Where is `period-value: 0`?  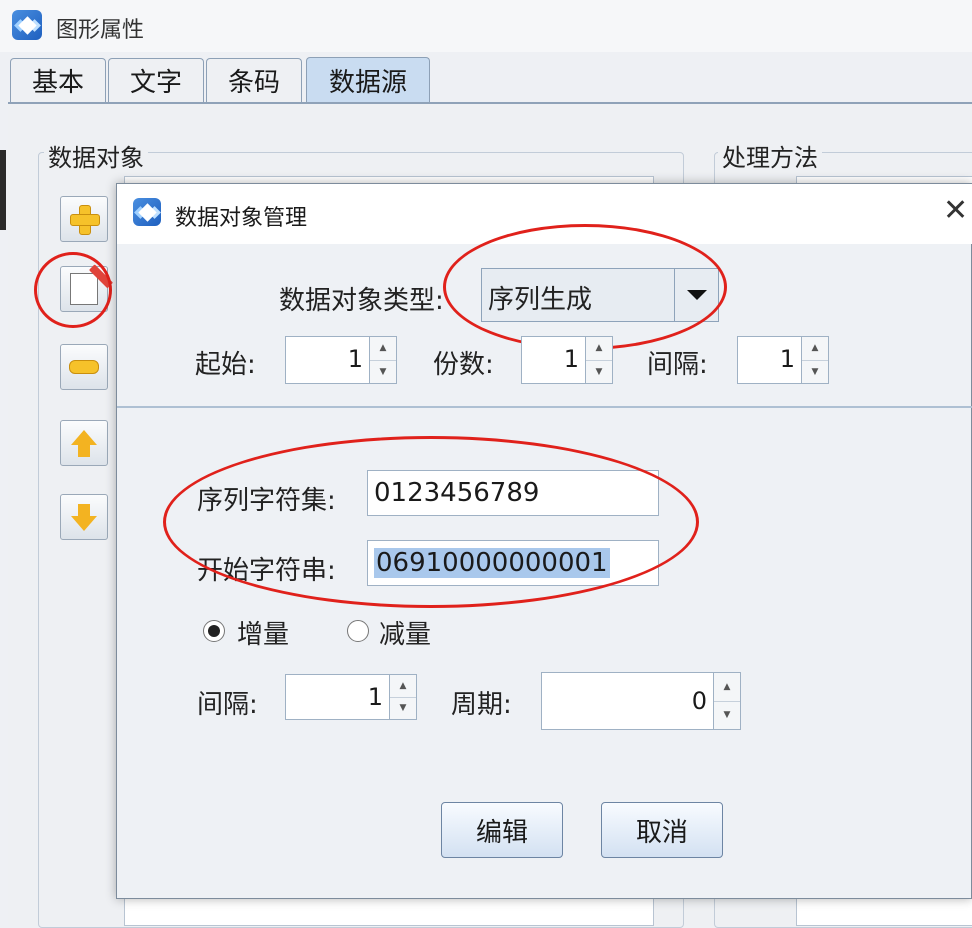
period-value: 0 is located at coordinates (699, 701).